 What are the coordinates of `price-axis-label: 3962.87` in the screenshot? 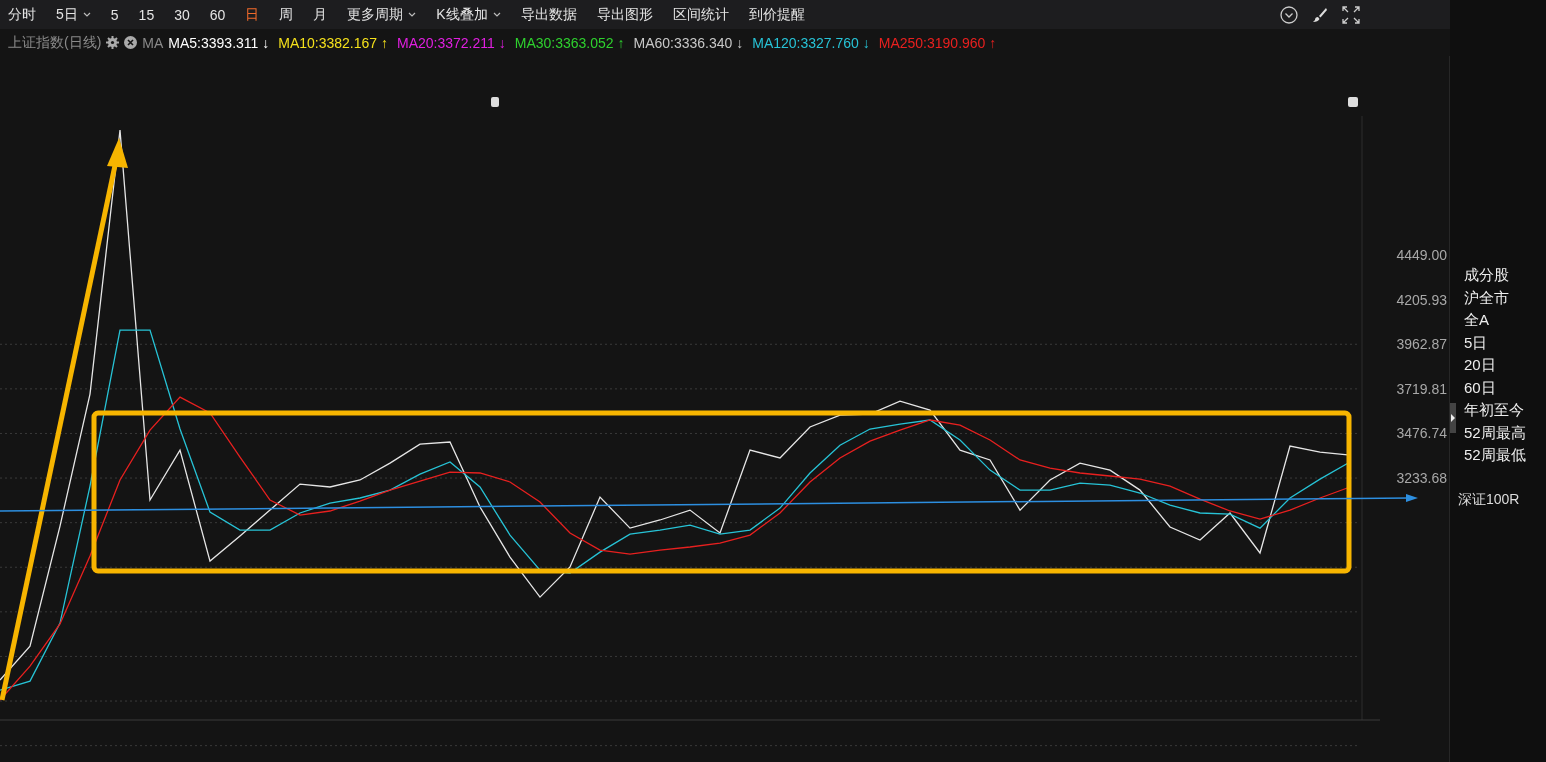 It's located at (1421, 344).